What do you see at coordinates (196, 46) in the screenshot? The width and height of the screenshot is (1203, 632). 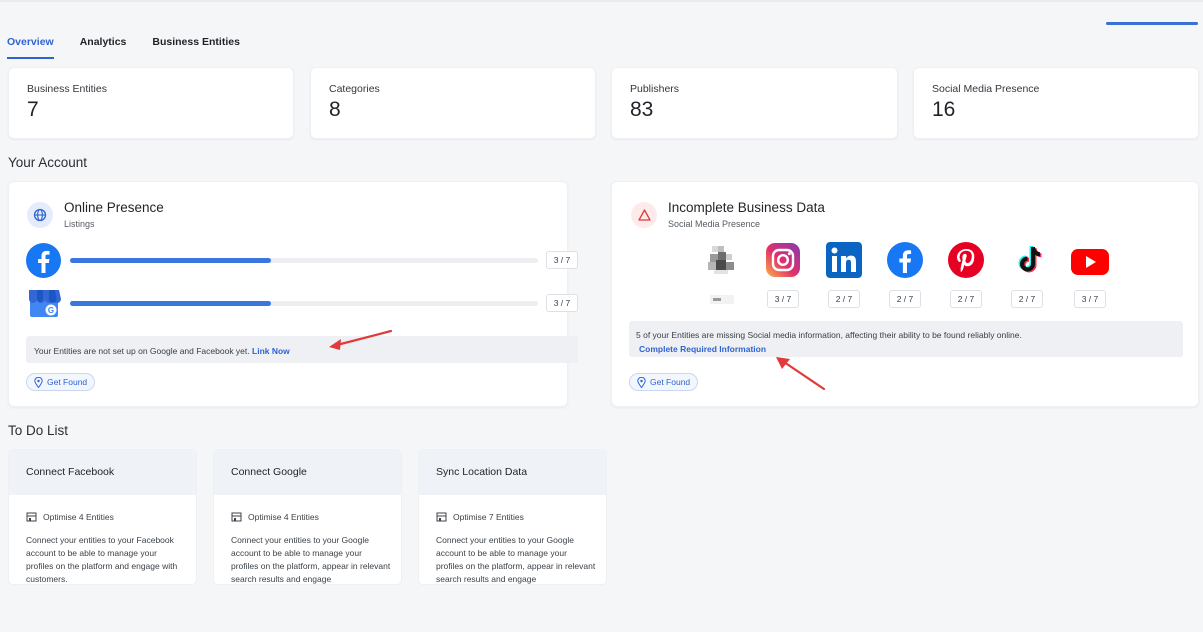 I see `tab-business-entities: Business Entities` at bounding box center [196, 46].